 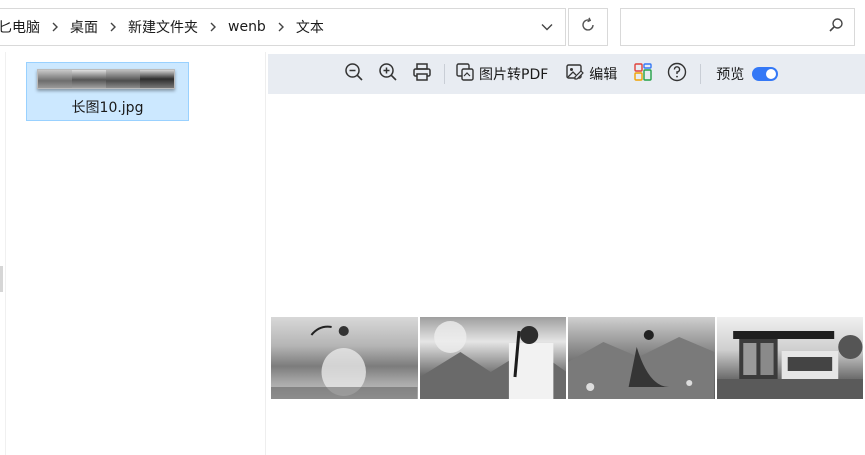 I want to click on breadcrumb-item-wenb: wenb, so click(x=247, y=27).